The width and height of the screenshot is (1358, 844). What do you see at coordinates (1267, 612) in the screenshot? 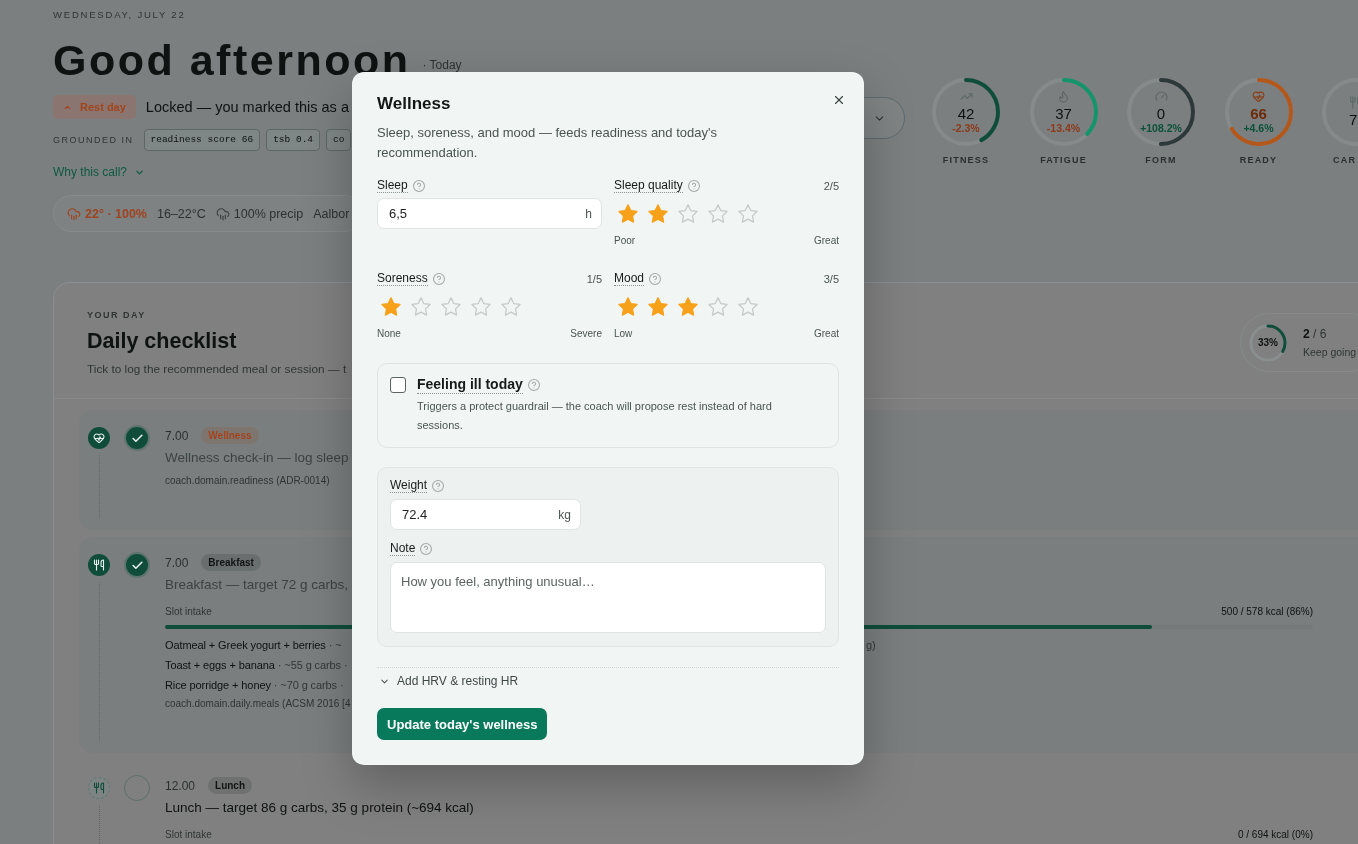
I see `intake-reading: 500 / 578 kcal (86%)` at bounding box center [1267, 612].